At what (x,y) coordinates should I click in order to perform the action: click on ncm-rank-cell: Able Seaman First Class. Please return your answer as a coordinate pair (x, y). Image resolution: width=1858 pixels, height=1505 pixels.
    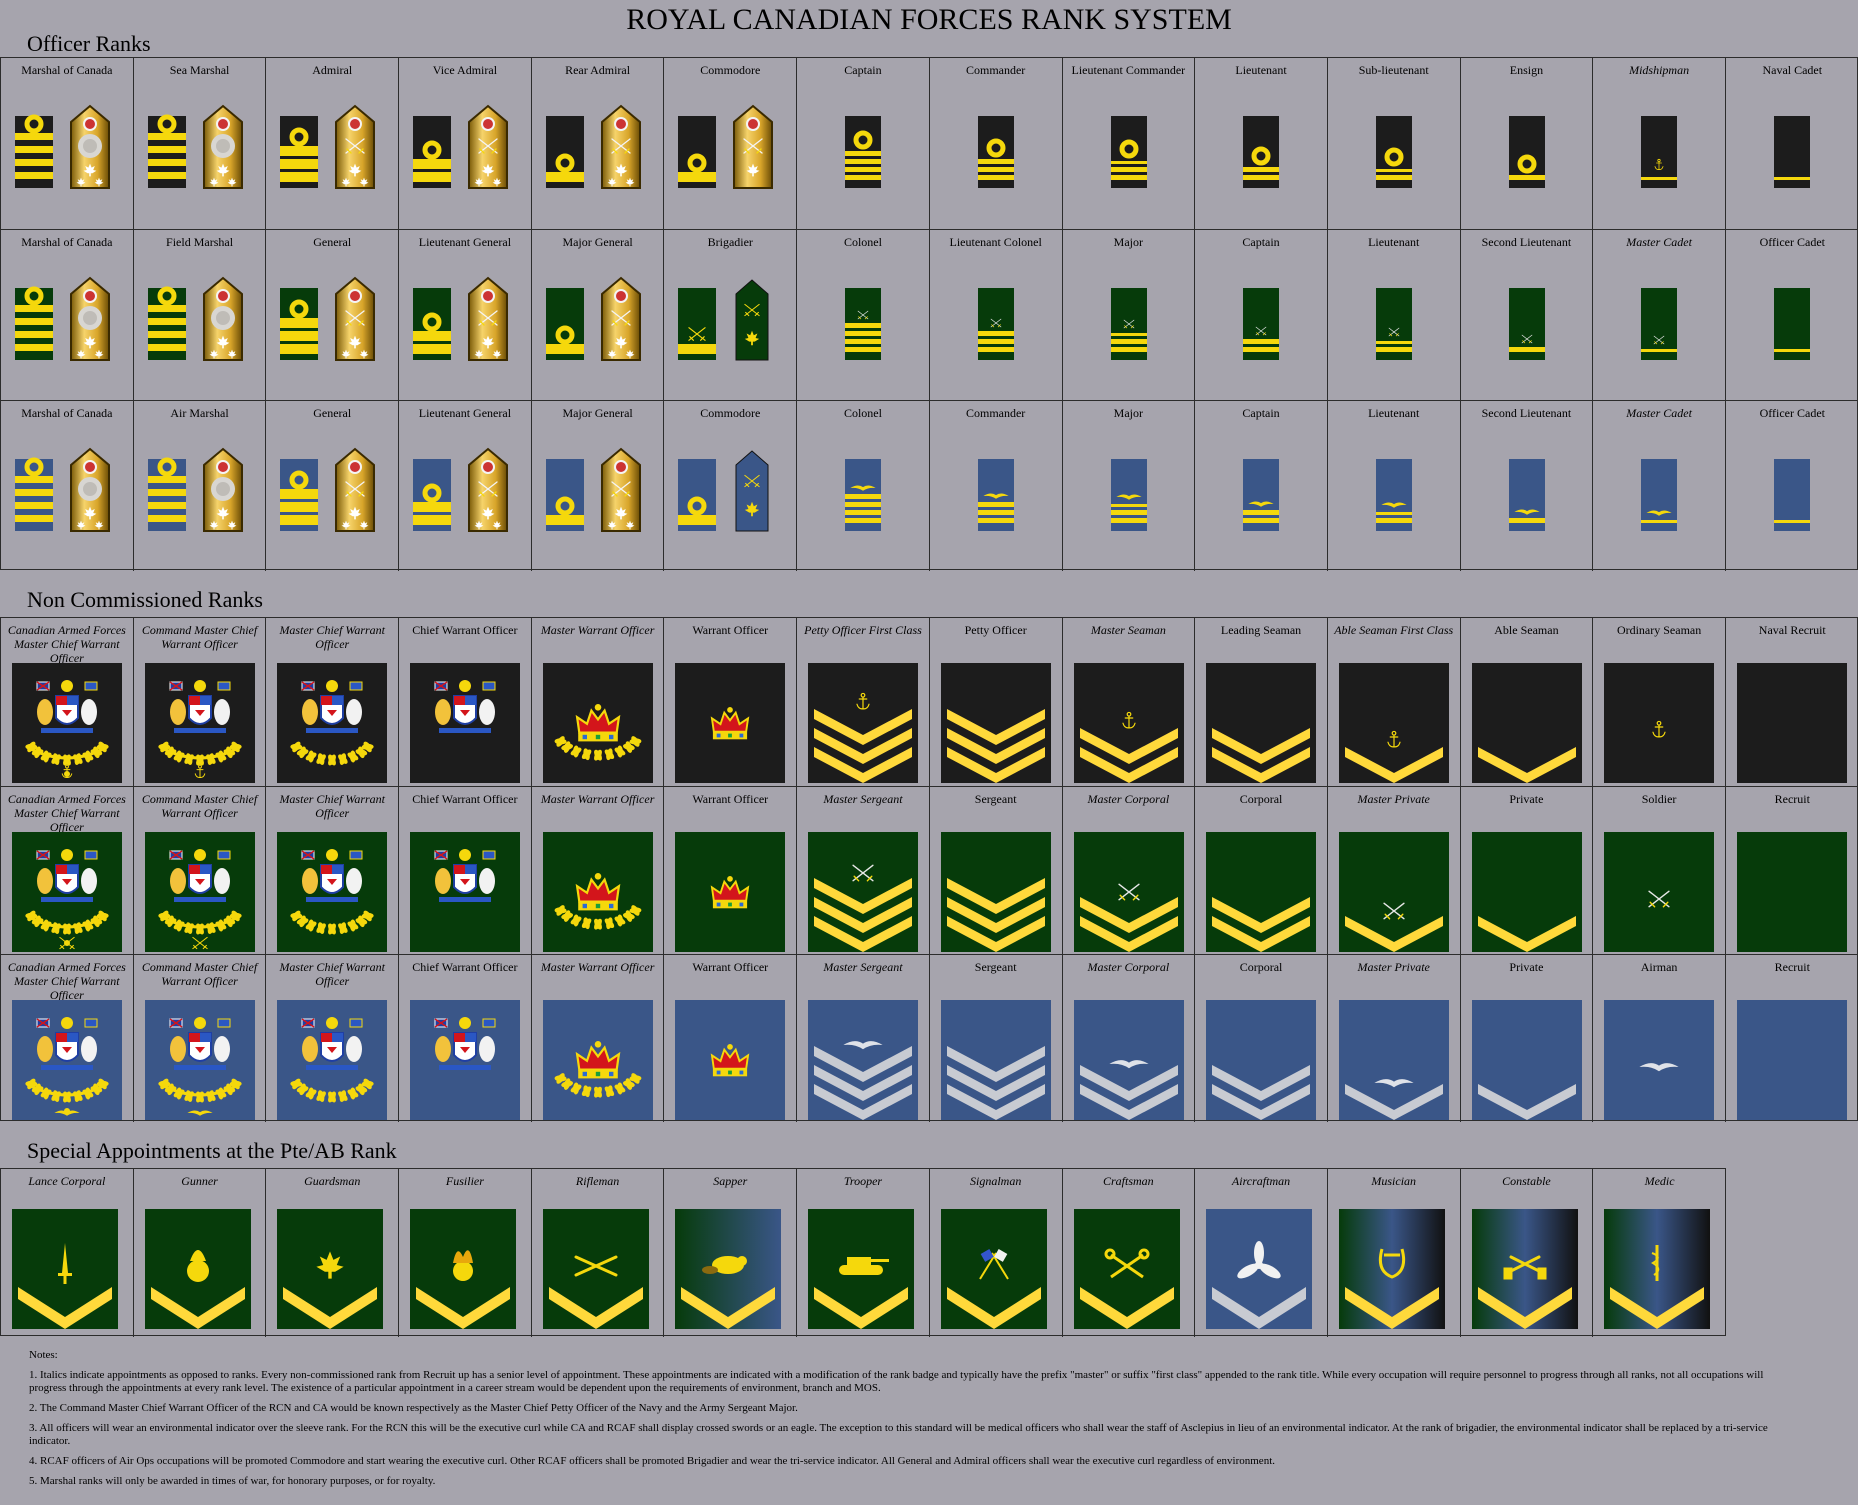
    Looking at the image, I should click on (1394, 702).